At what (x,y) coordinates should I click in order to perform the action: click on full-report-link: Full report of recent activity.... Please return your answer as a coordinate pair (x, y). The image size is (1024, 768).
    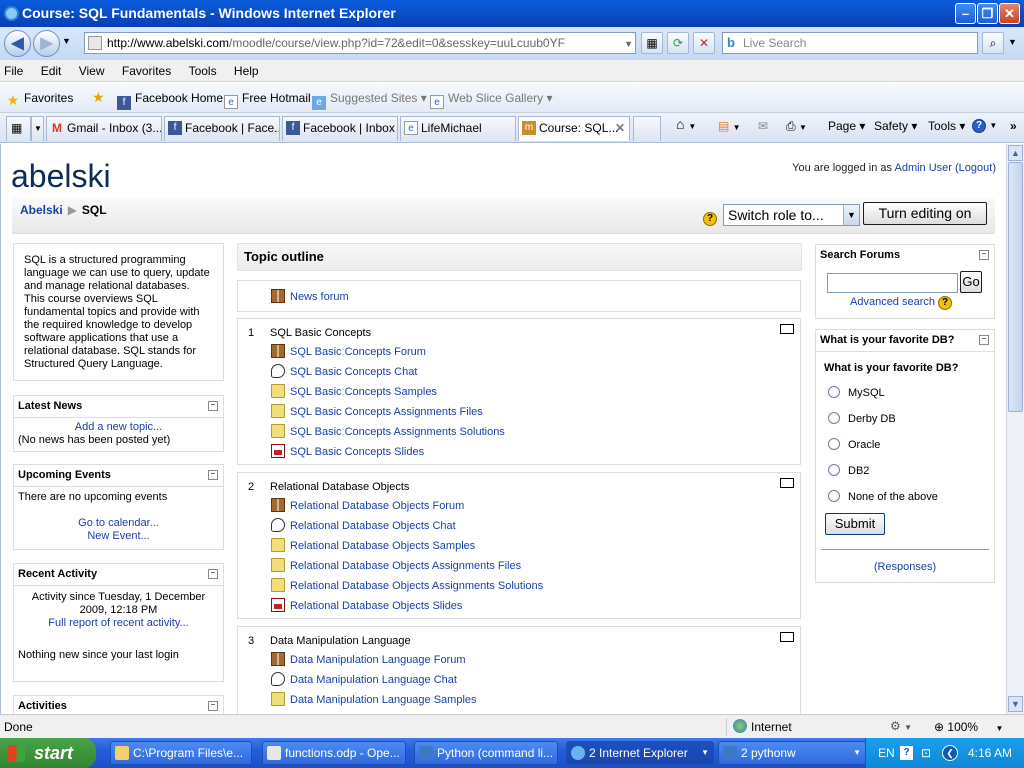
    Looking at the image, I should click on (118, 623).